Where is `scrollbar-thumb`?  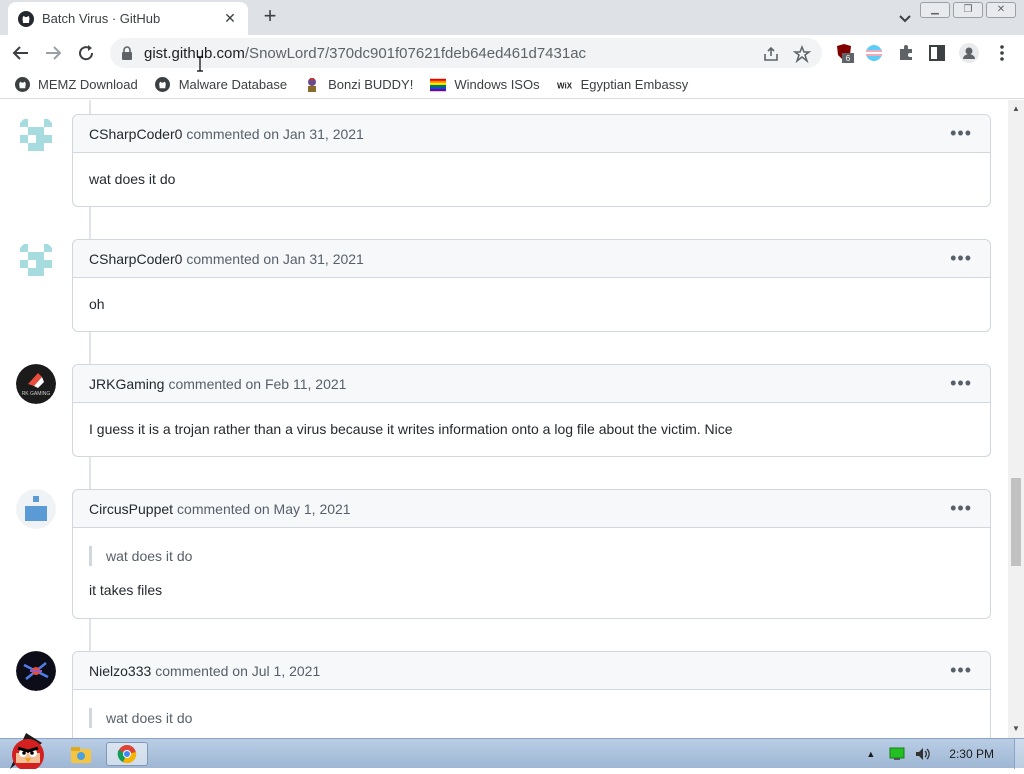
scrollbar-thumb is located at coordinates (1016, 522).